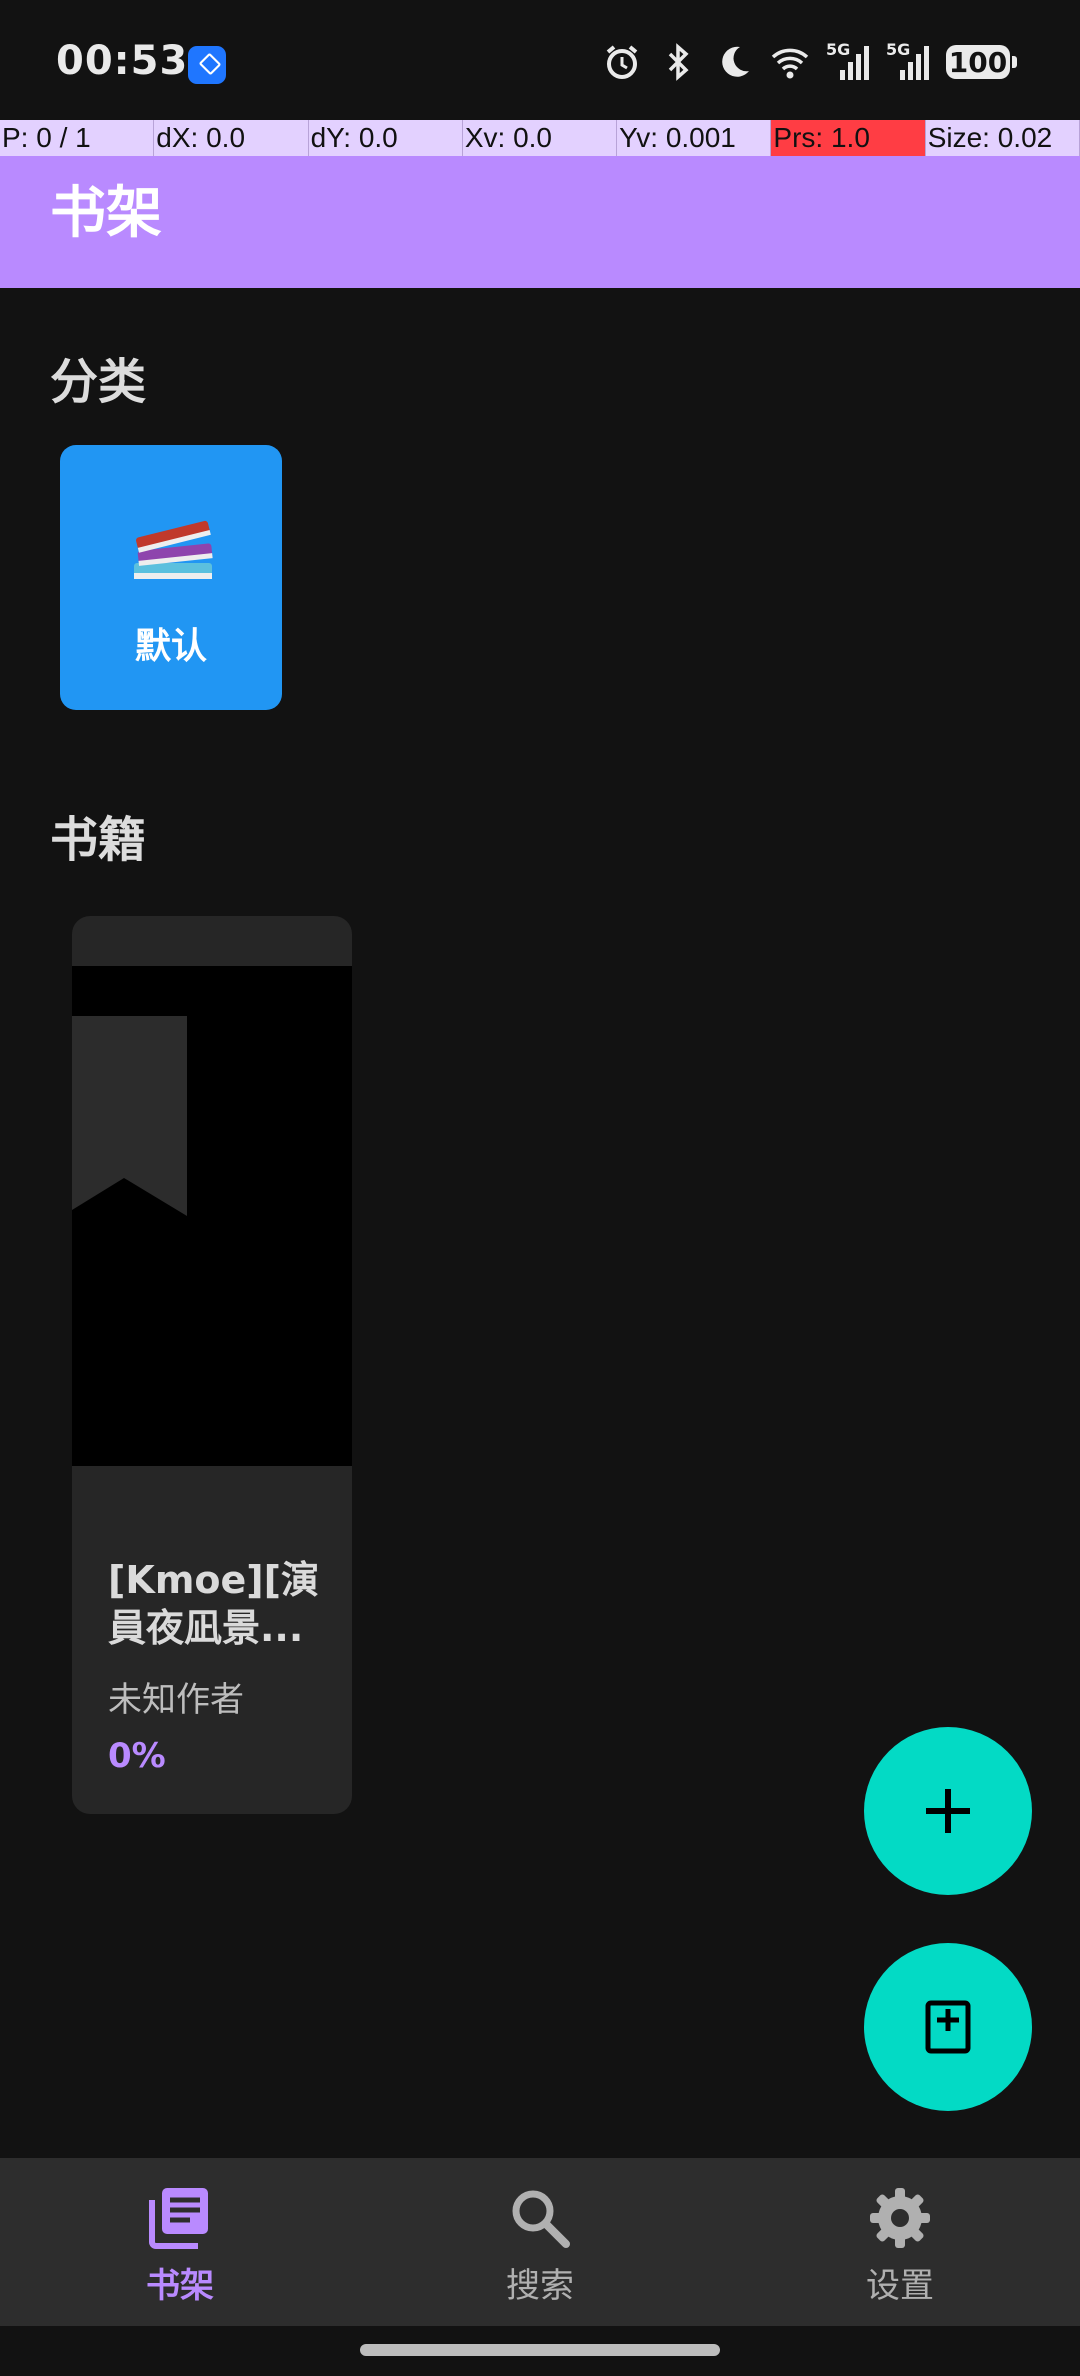 The height and width of the screenshot is (2376, 1080). What do you see at coordinates (231, 138) in the screenshot?
I see `debug-dx: dX: 0.0` at bounding box center [231, 138].